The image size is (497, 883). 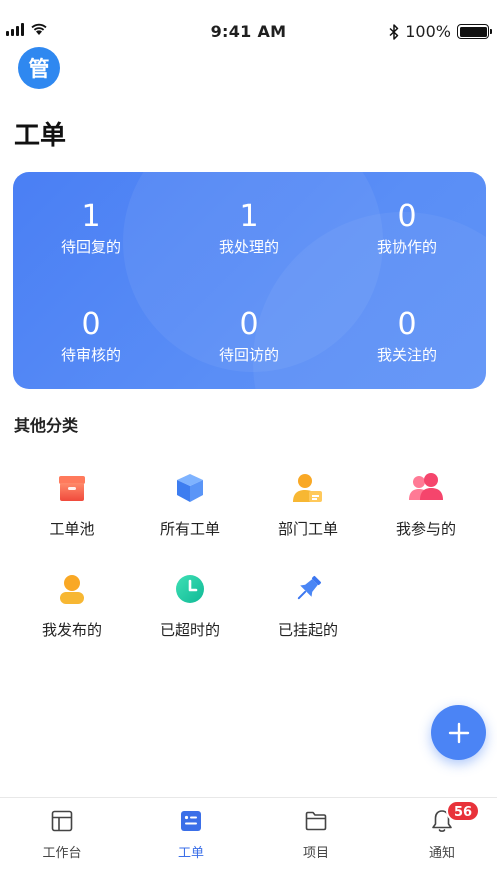 I want to click on folder-icon, so click(x=316, y=821).